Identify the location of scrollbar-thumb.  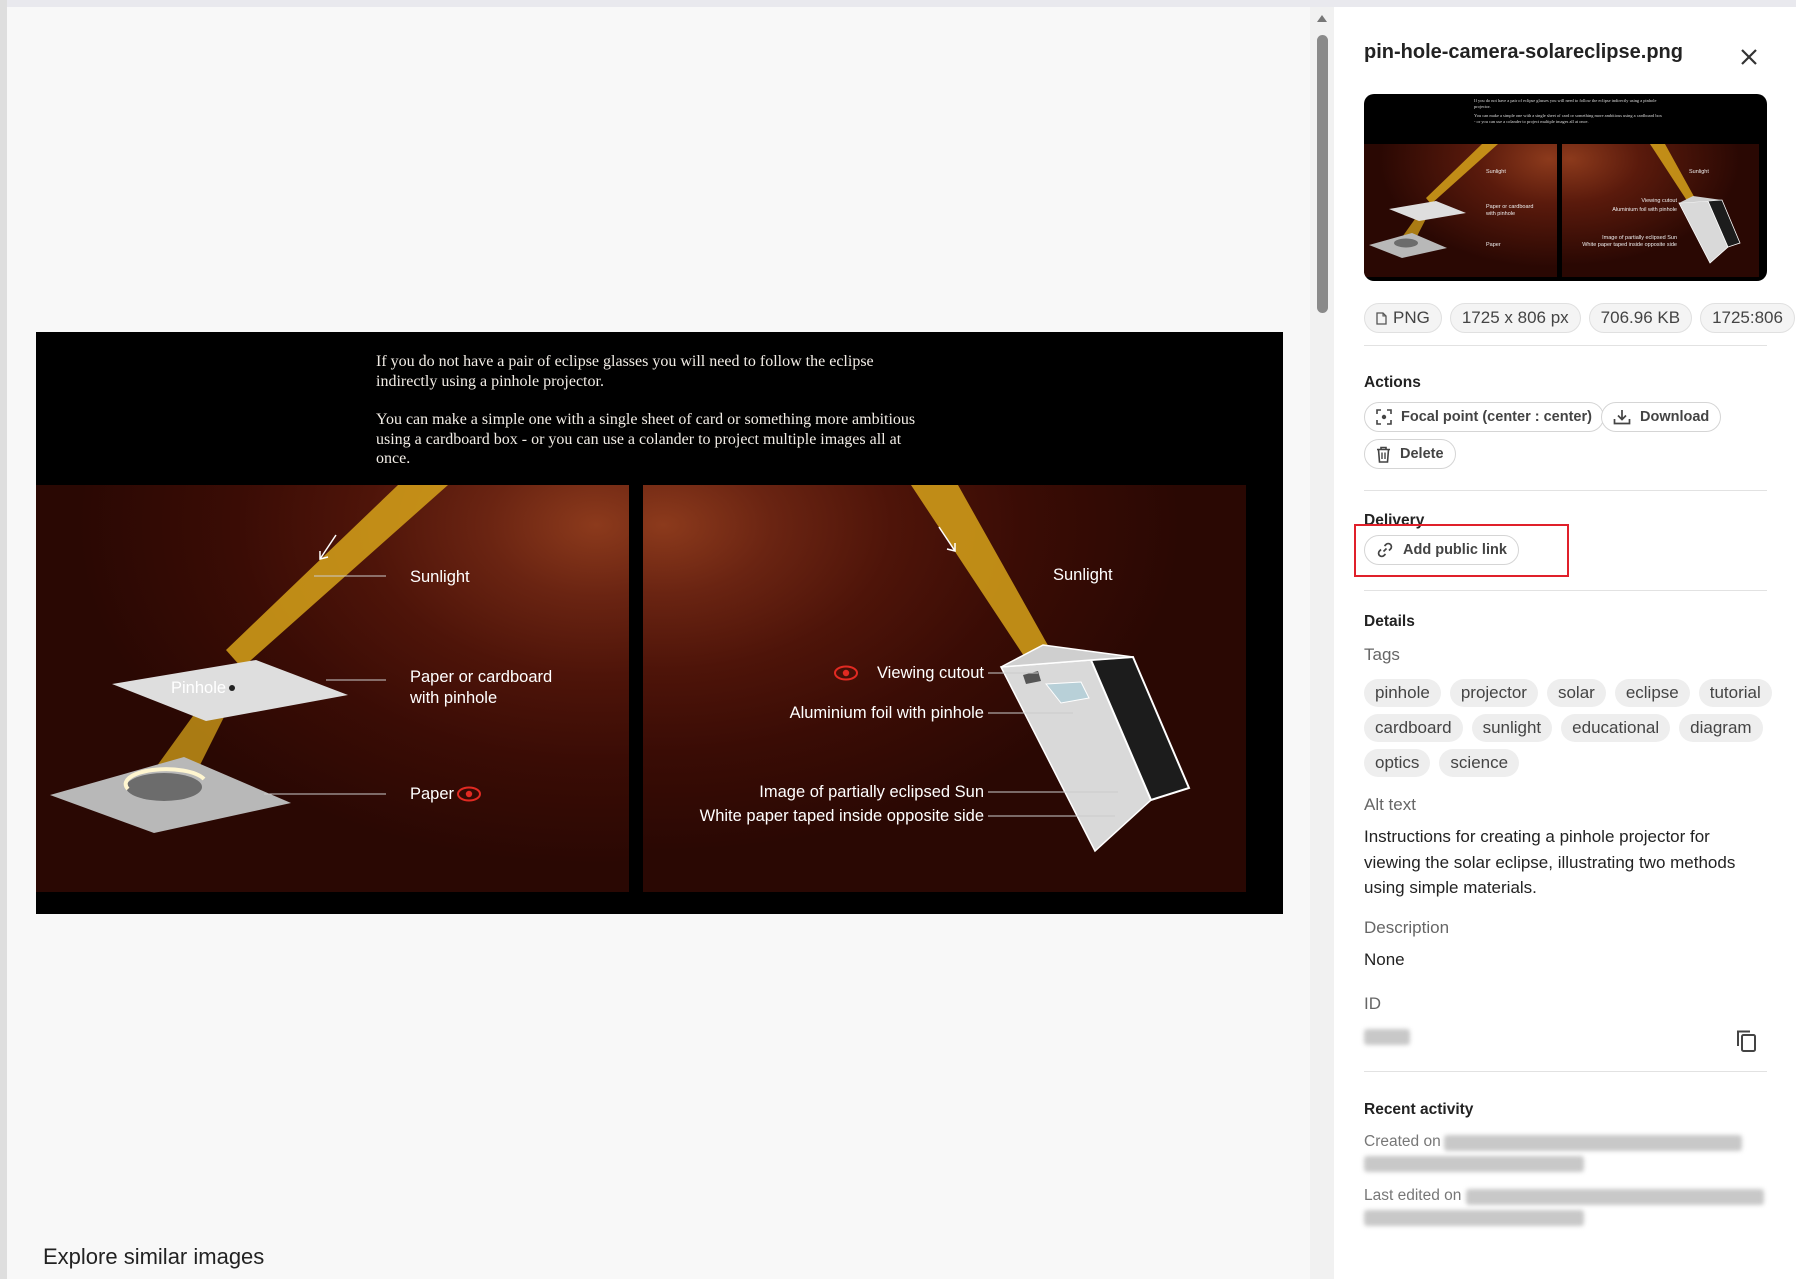
(1322, 174).